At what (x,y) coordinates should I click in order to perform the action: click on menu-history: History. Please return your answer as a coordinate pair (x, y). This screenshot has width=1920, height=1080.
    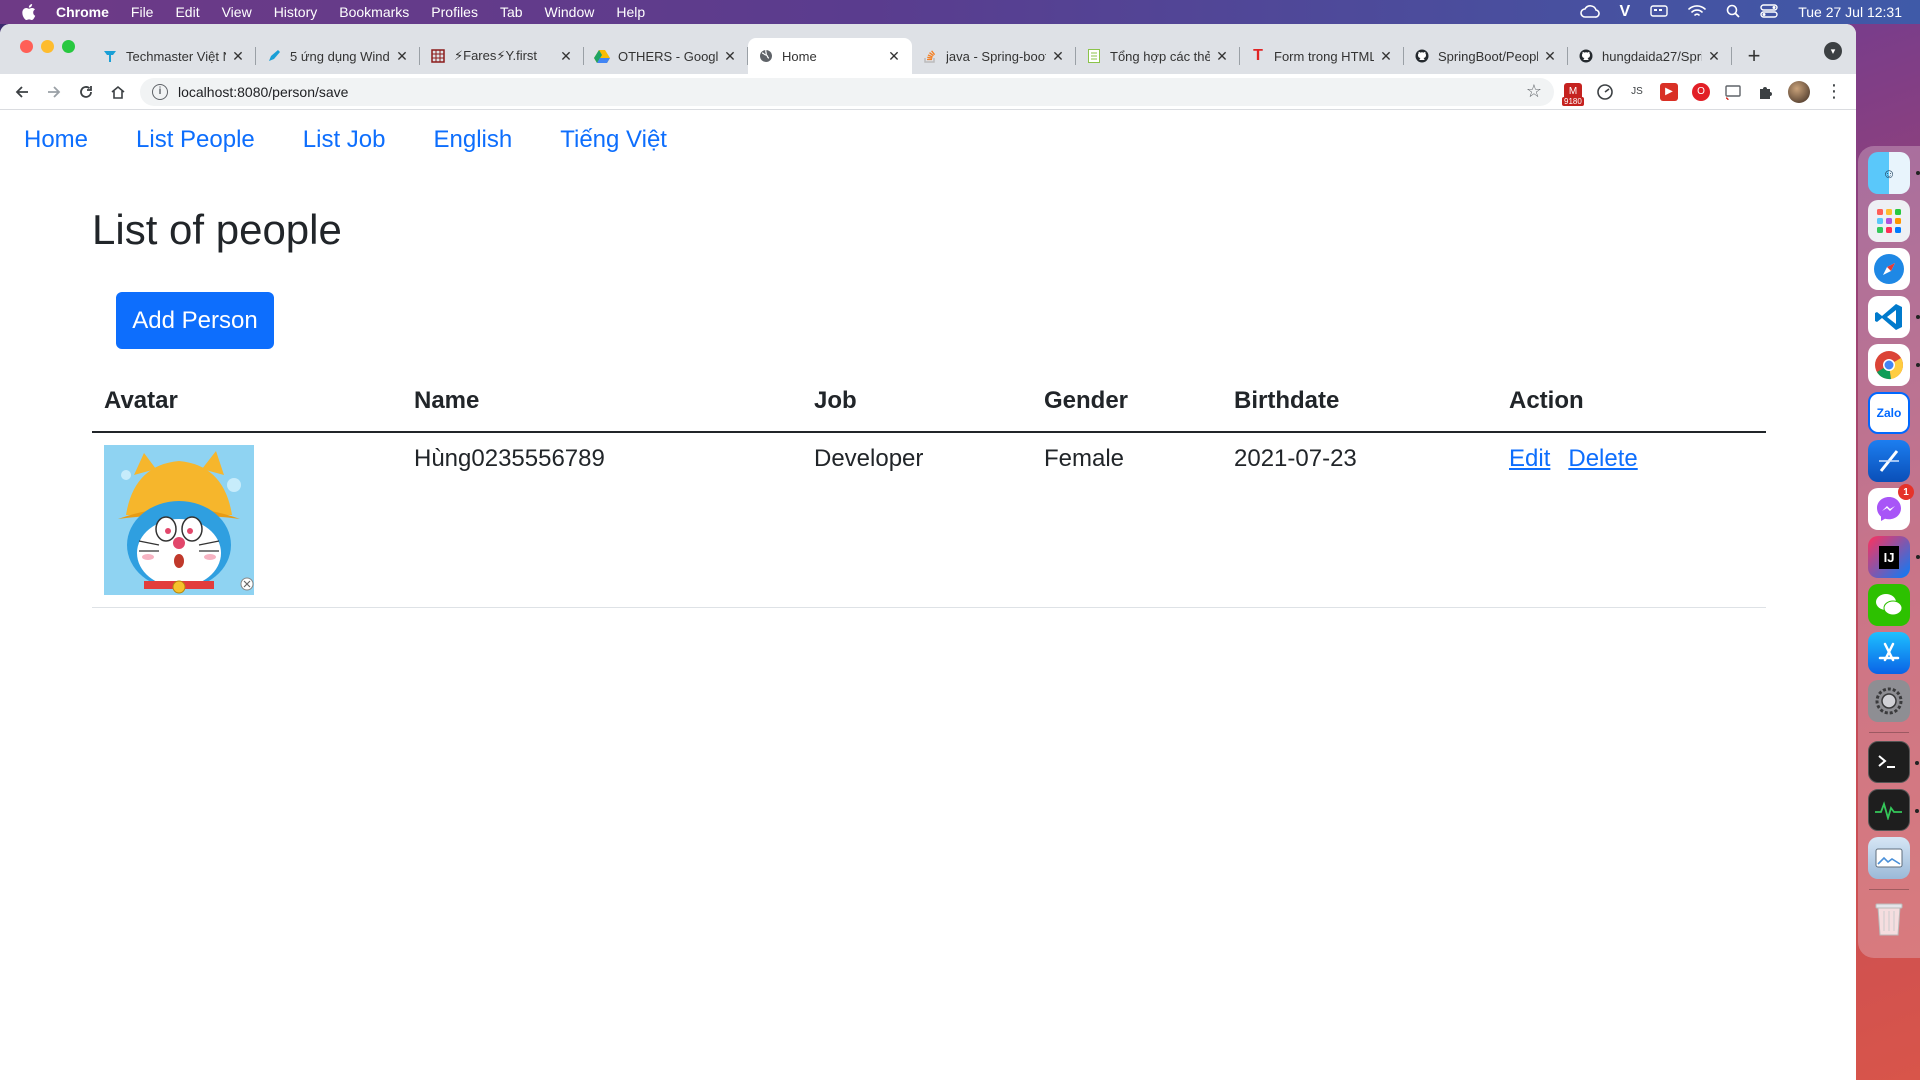
    Looking at the image, I should click on (296, 12).